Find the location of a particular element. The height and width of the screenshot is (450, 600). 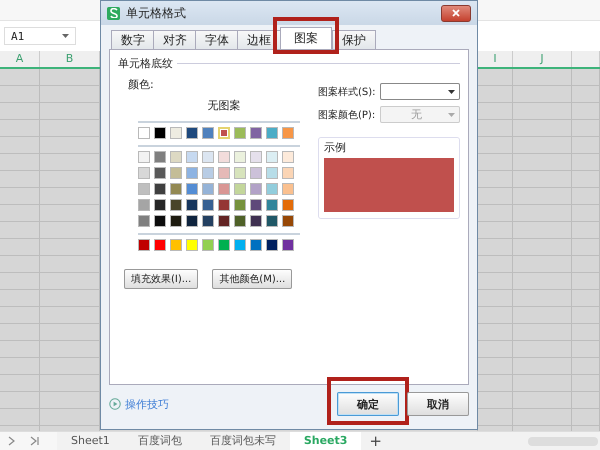

close-button is located at coordinates (456, 13).